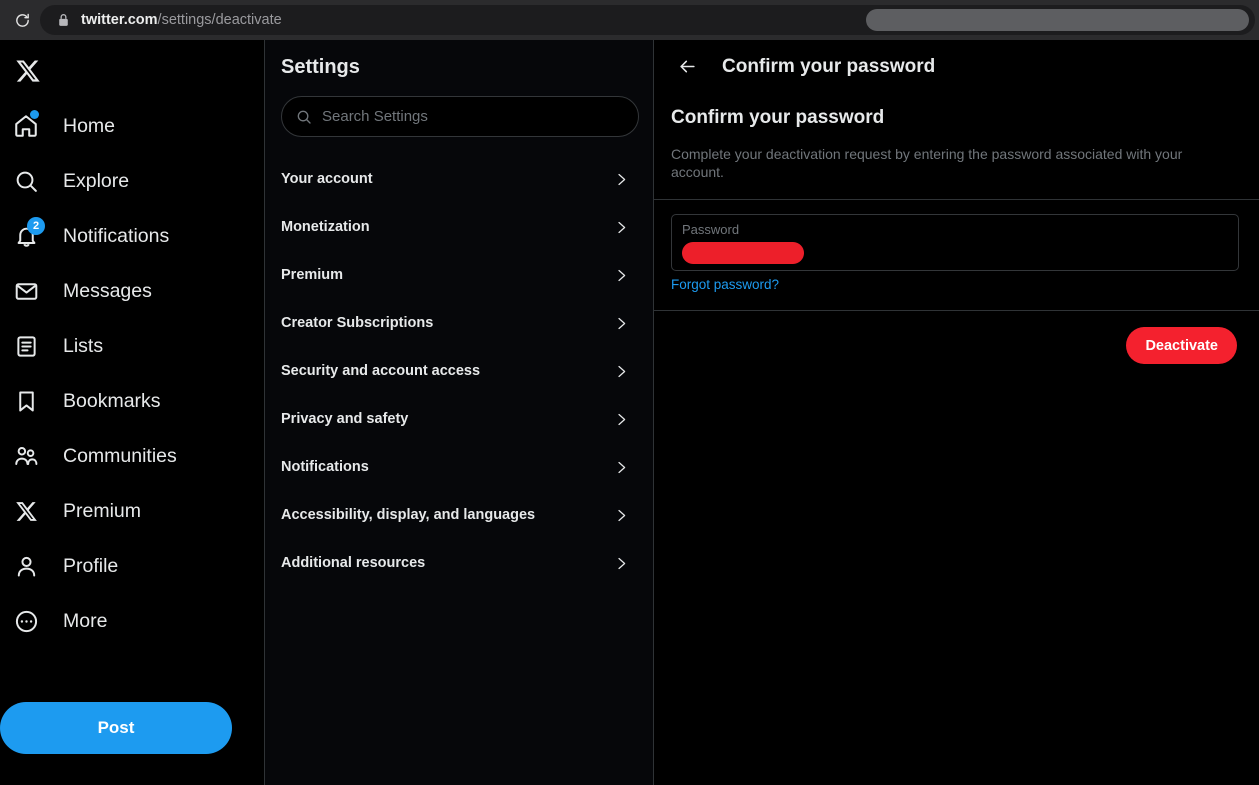 Image resolution: width=1259 pixels, height=785 pixels. I want to click on sidebar-item-home: Home, so click(120, 126).